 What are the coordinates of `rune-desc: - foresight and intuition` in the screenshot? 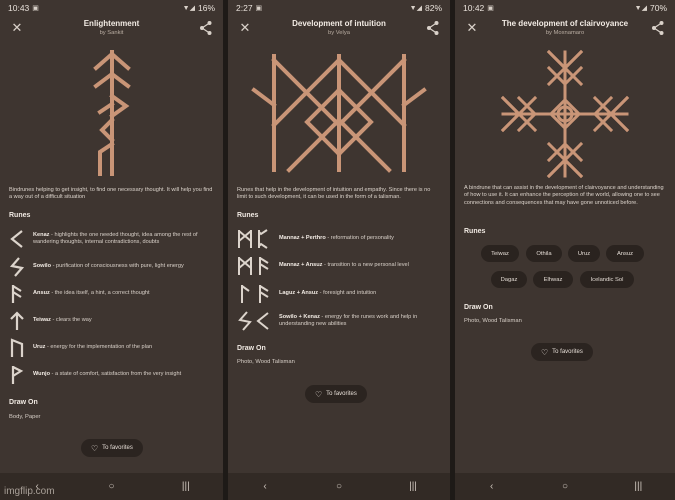 It's located at (347, 293).